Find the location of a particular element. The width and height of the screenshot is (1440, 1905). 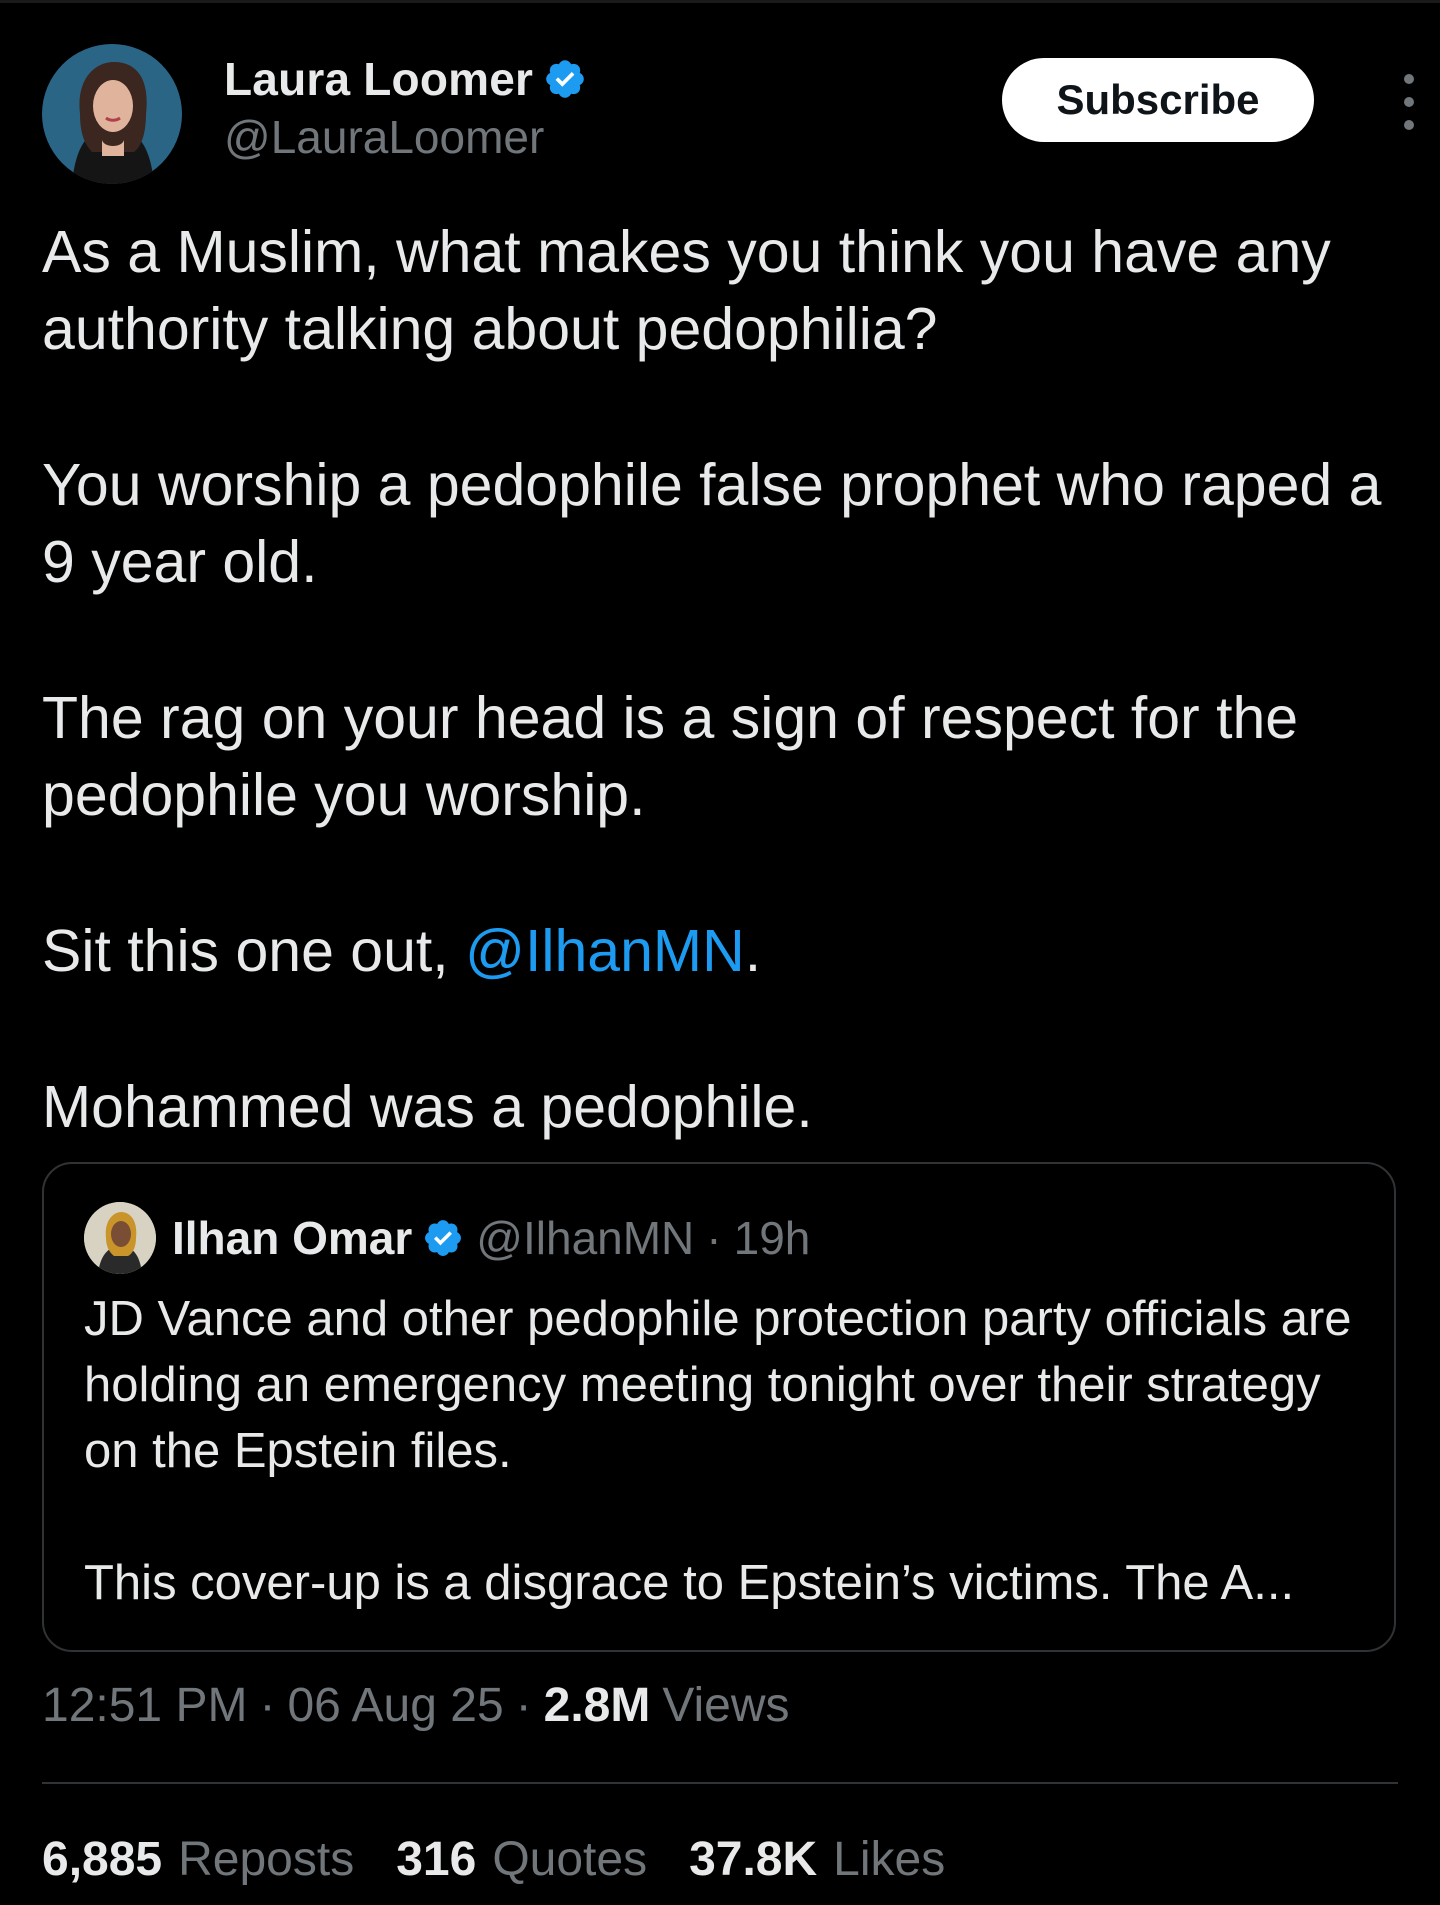

engagement-stats: 6,885 Reposts 316 Quotes 37.8K Likes is located at coordinates (514, 1859).